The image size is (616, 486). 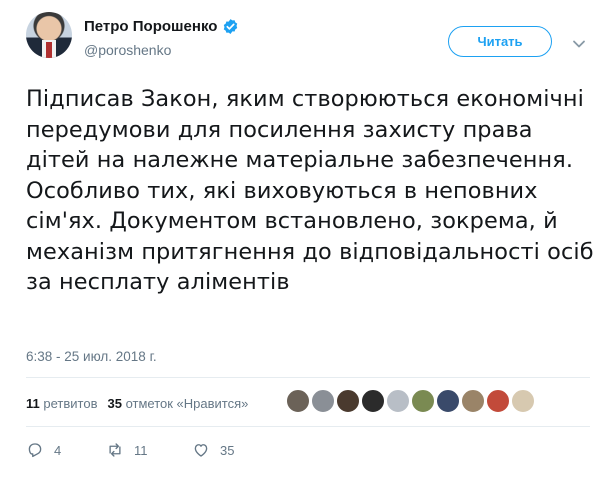 What do you see at coordinates (201, 450) in the screenshot?
I see `heart-icon` at bounding box center [201, 450].